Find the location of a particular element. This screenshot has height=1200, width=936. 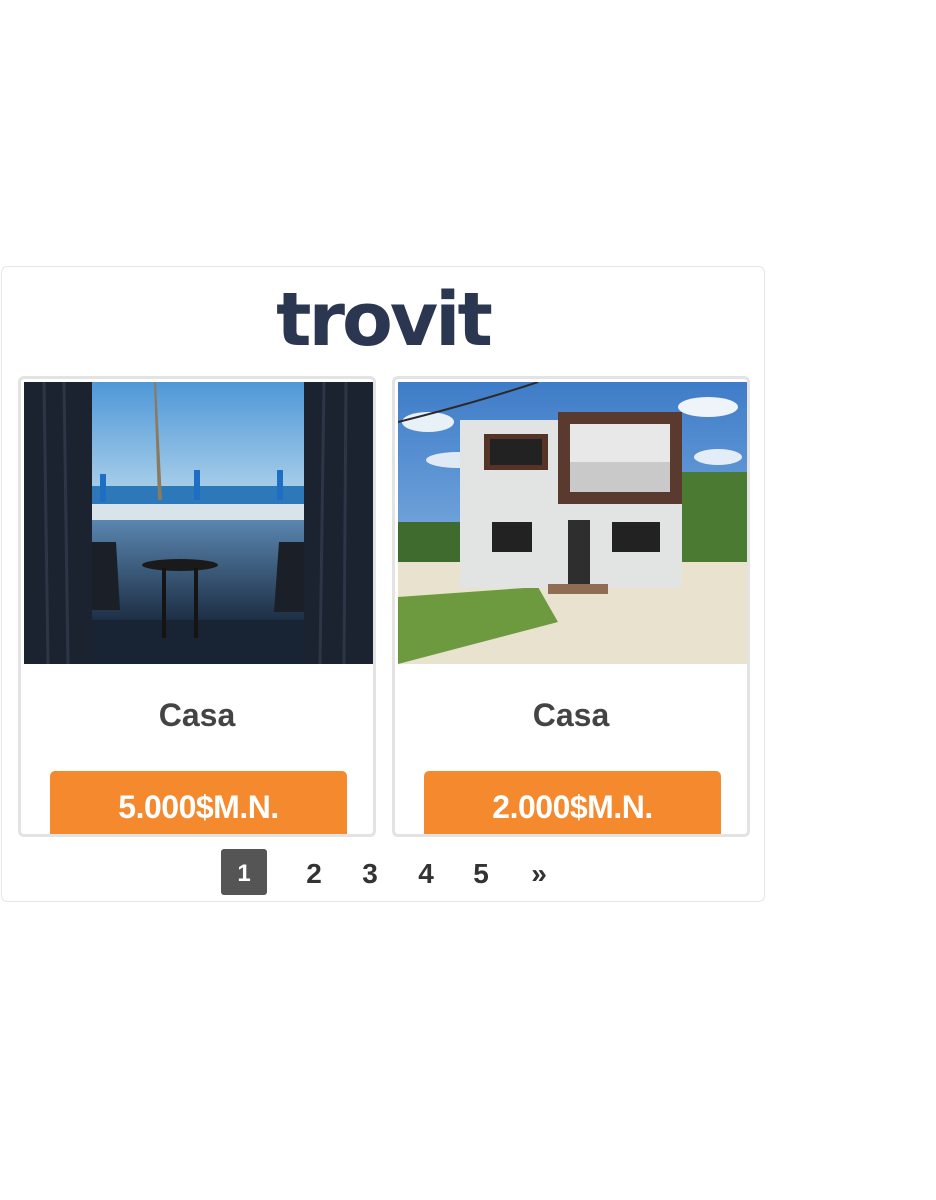

pool-terrace-photo is located at coordinates (198, 523).